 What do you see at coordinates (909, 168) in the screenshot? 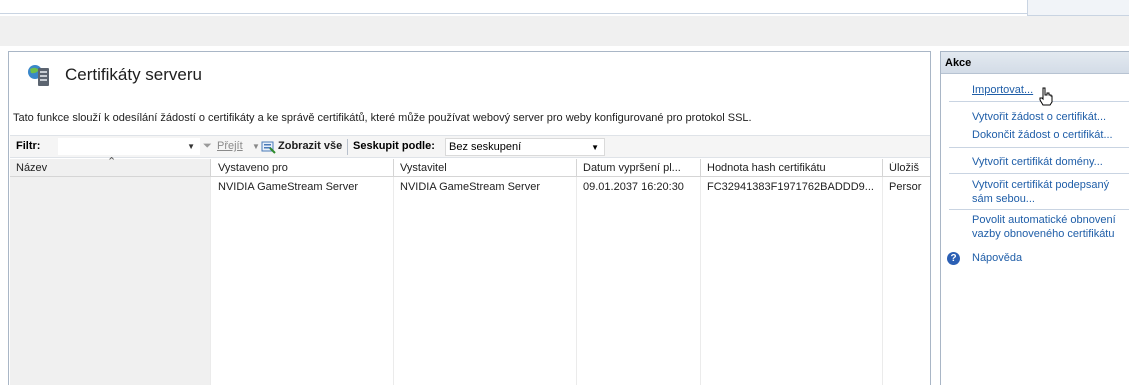
I see `column-header-store: Úložiš` at bounding box center [909, 168].